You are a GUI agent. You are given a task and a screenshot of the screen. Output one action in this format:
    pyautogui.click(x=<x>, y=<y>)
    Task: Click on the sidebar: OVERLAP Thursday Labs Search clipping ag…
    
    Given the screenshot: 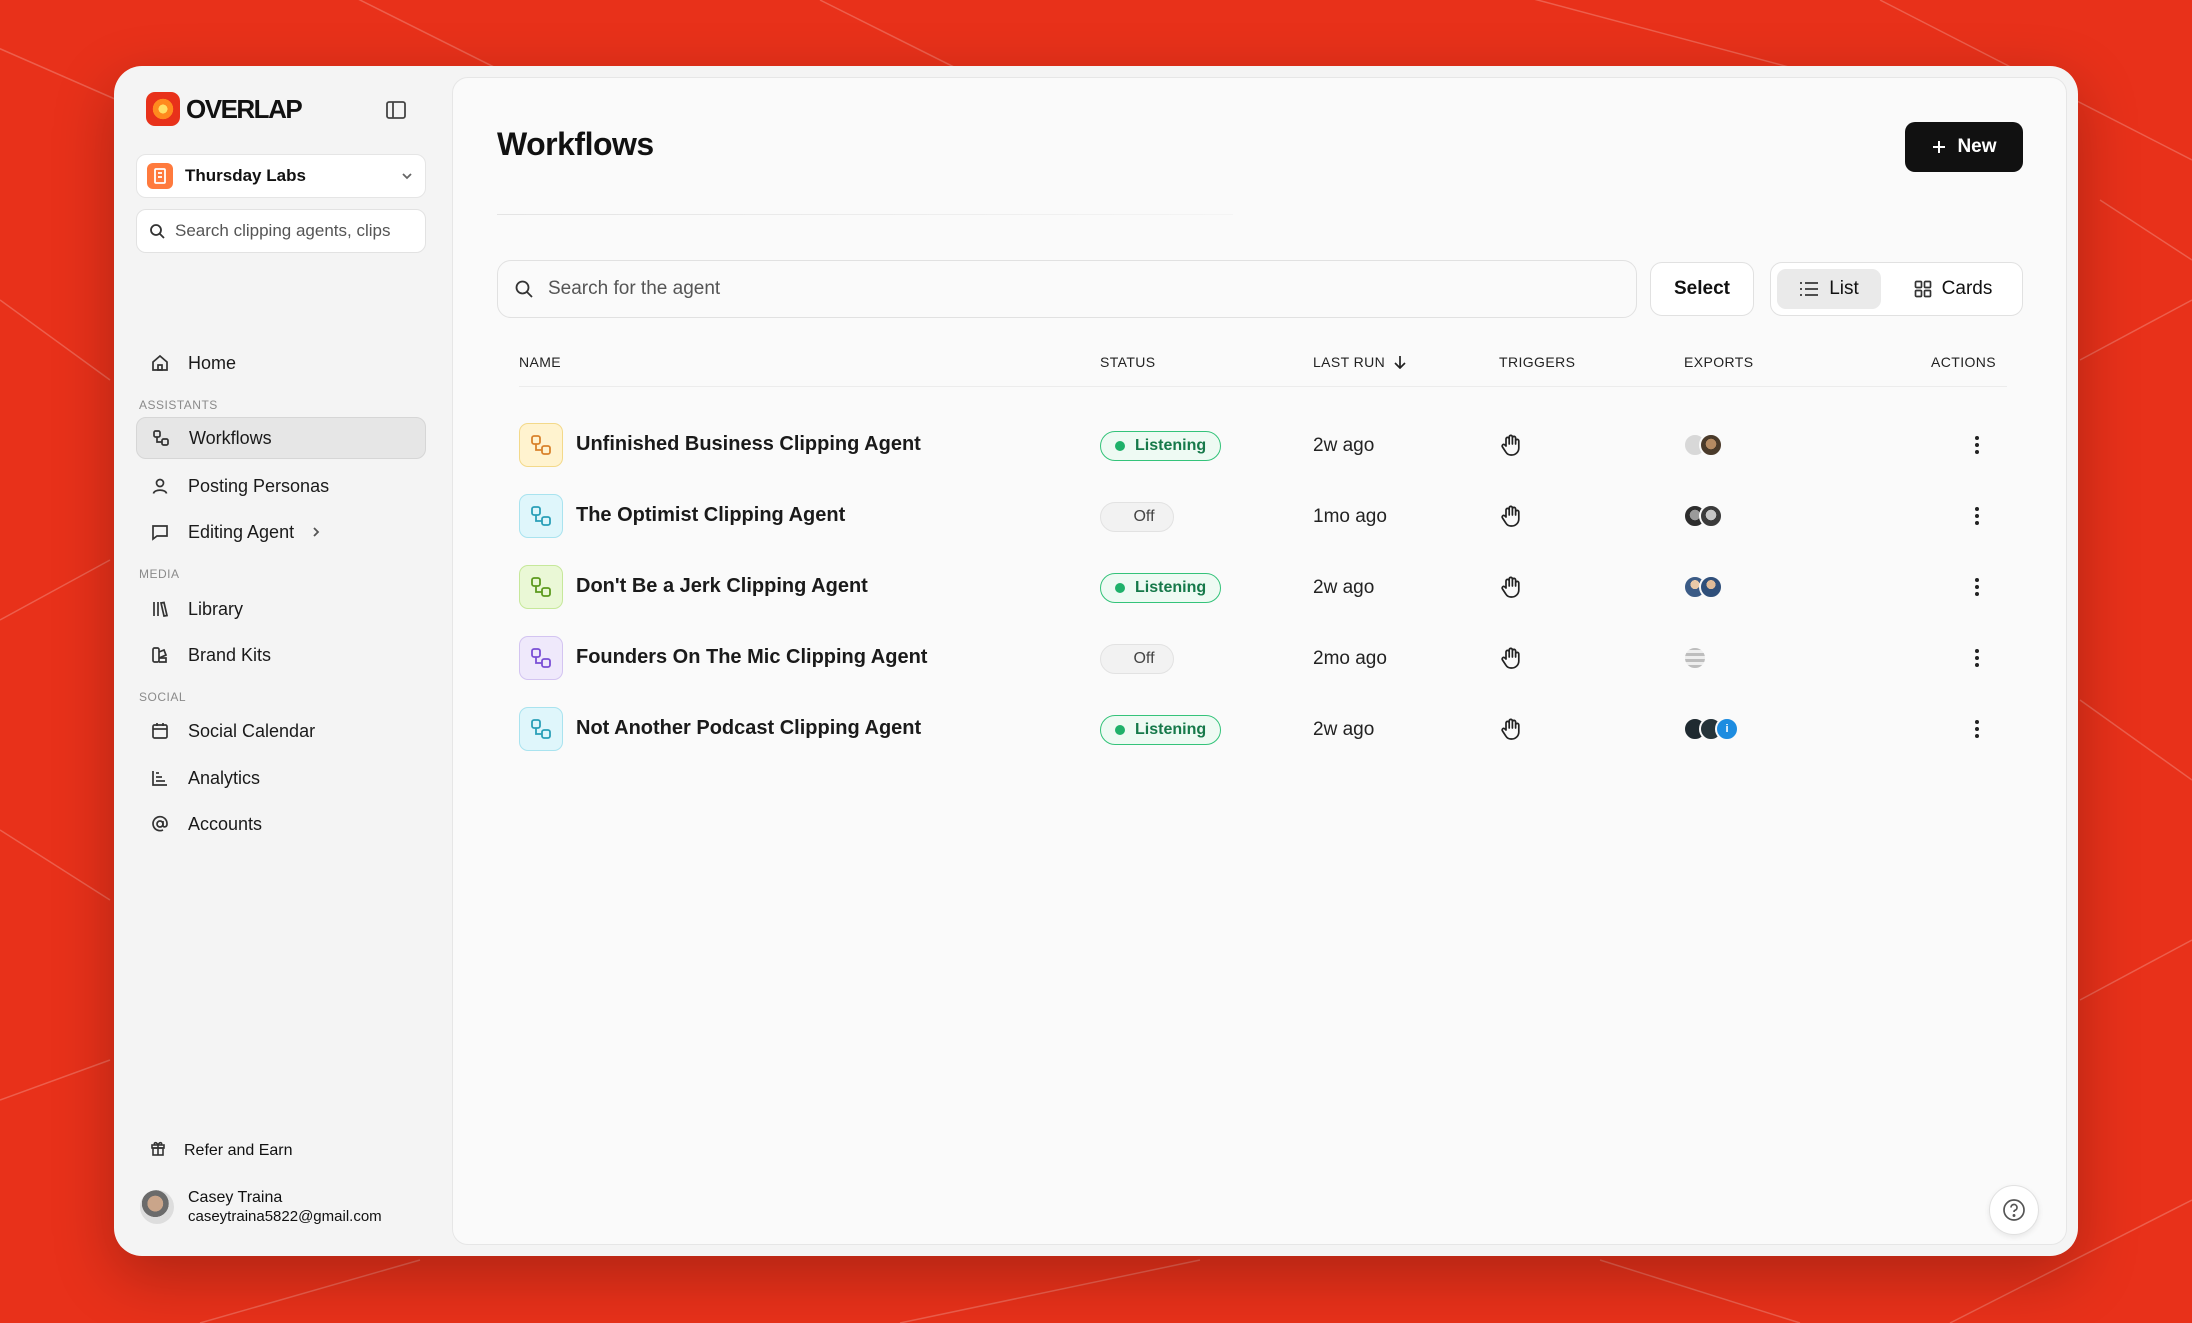 What is the action you would take?
    pyautogui.click(x=283, y=661)
    